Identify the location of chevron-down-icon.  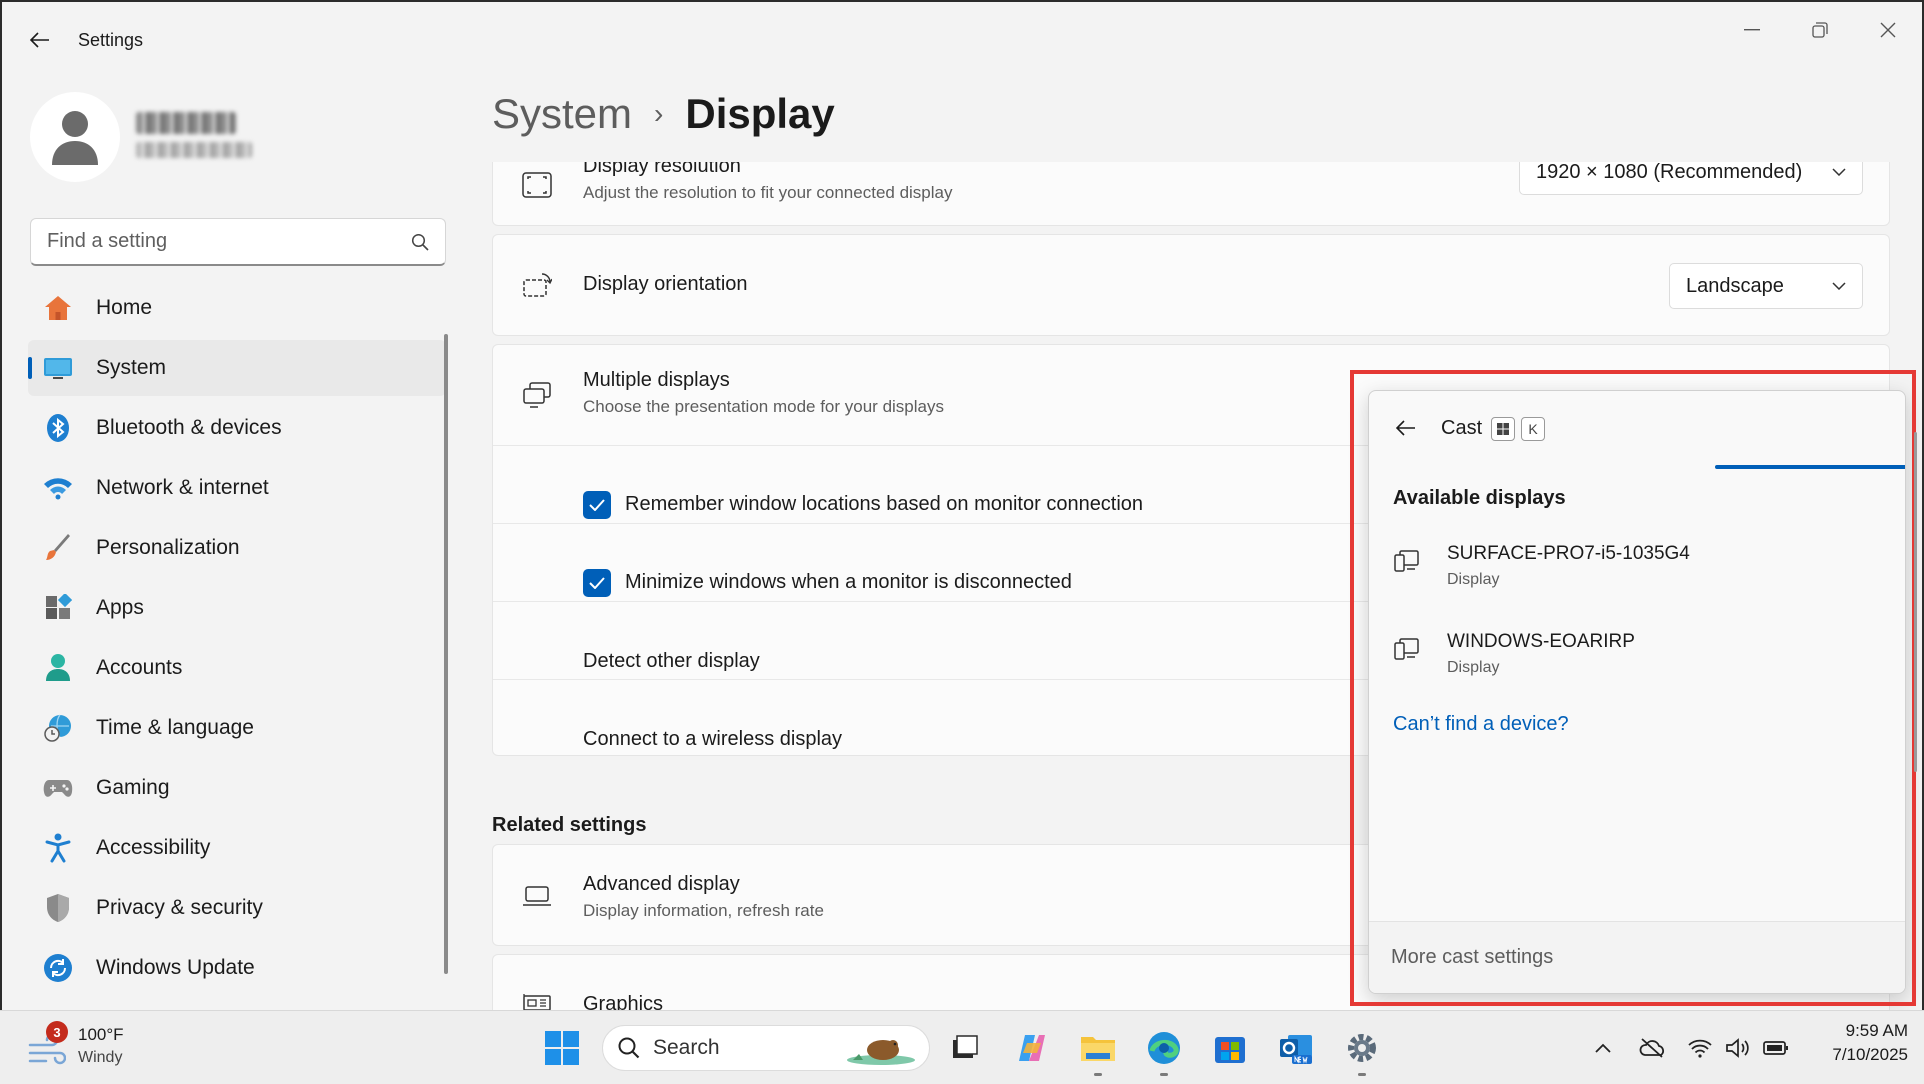
(1839, 286).